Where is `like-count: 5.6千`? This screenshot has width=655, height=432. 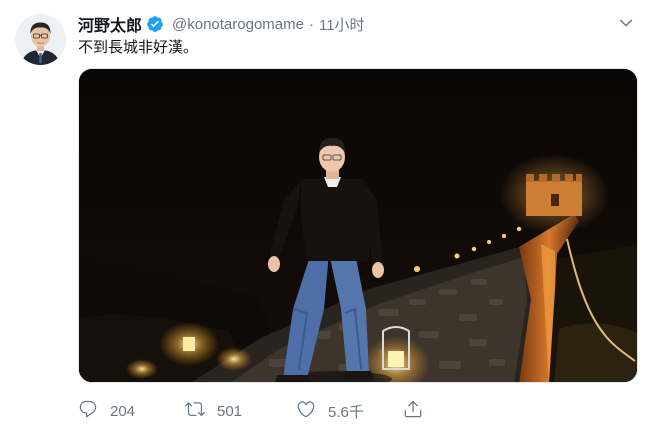
like-count: 5.6千 is located at coordinates (346, 412).